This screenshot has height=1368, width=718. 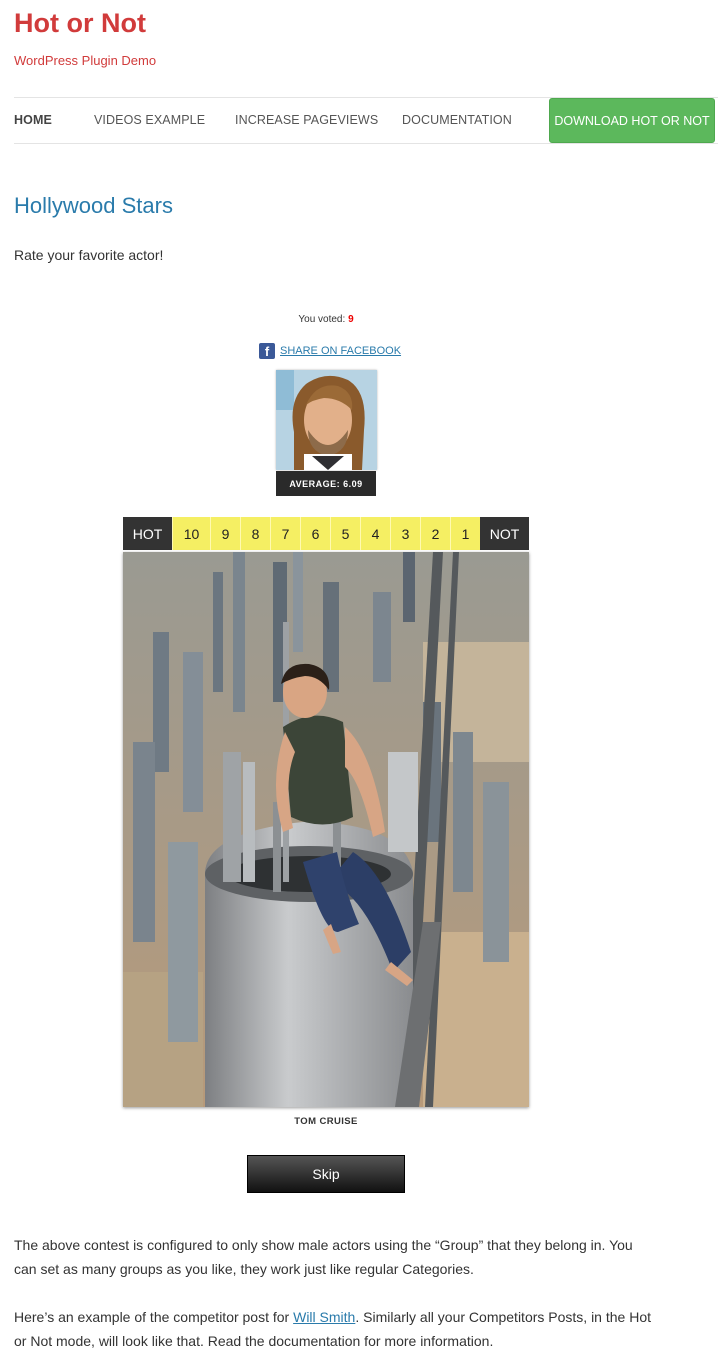 I want to click on rating-bar: HOT 10 9 8 7 6 5 4 3 2 1 NOT, so click(x=326, y=533).